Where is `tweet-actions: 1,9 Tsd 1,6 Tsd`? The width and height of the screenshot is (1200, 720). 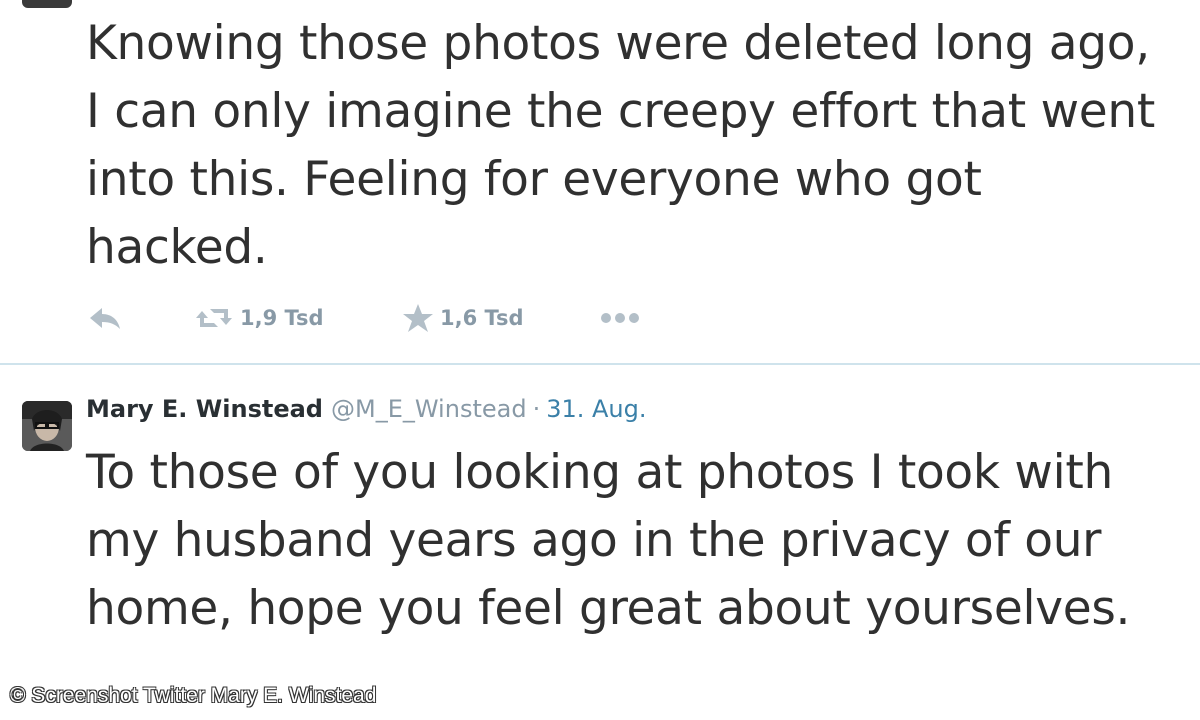 tweet-actions: 1,9 Tsd 1,6 Tsd is located at coordinates (436, 318).